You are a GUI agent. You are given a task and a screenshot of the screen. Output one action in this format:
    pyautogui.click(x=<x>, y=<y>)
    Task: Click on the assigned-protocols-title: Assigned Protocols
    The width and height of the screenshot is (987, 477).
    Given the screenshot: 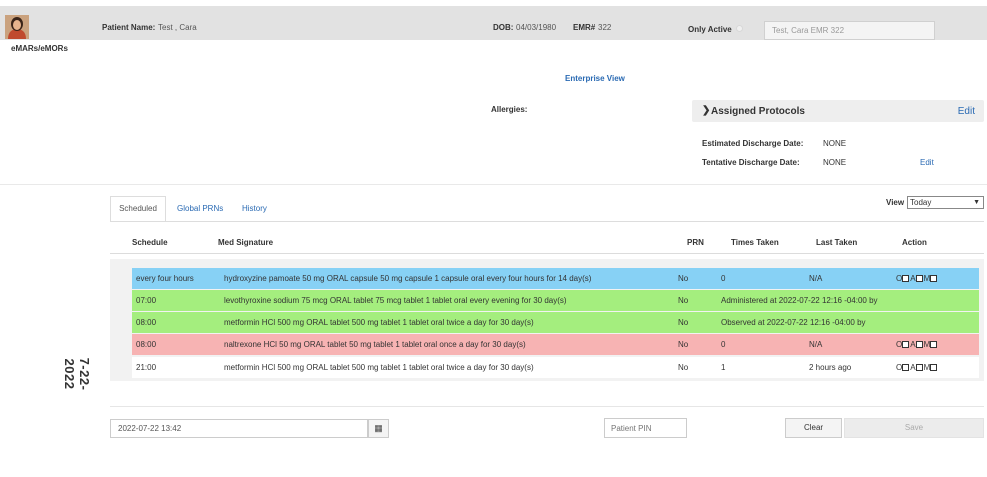 What is the action you would take?
    pyautogui.click(x=758, y=111)
    